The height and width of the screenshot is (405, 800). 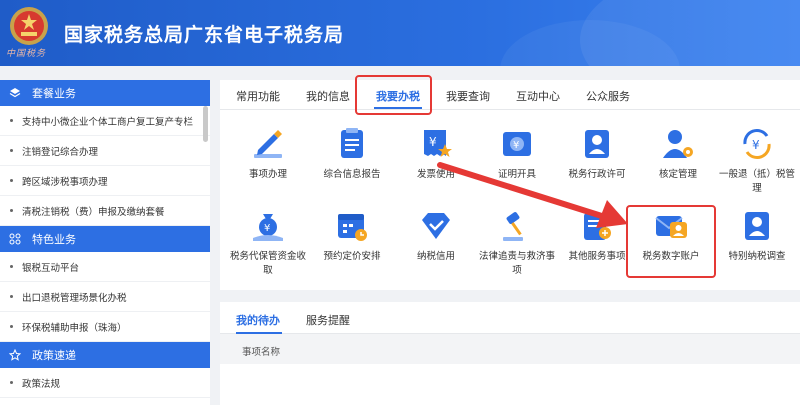 I want to click on sidebar-section-package: 套餐业务, so click(x=105, y=93).